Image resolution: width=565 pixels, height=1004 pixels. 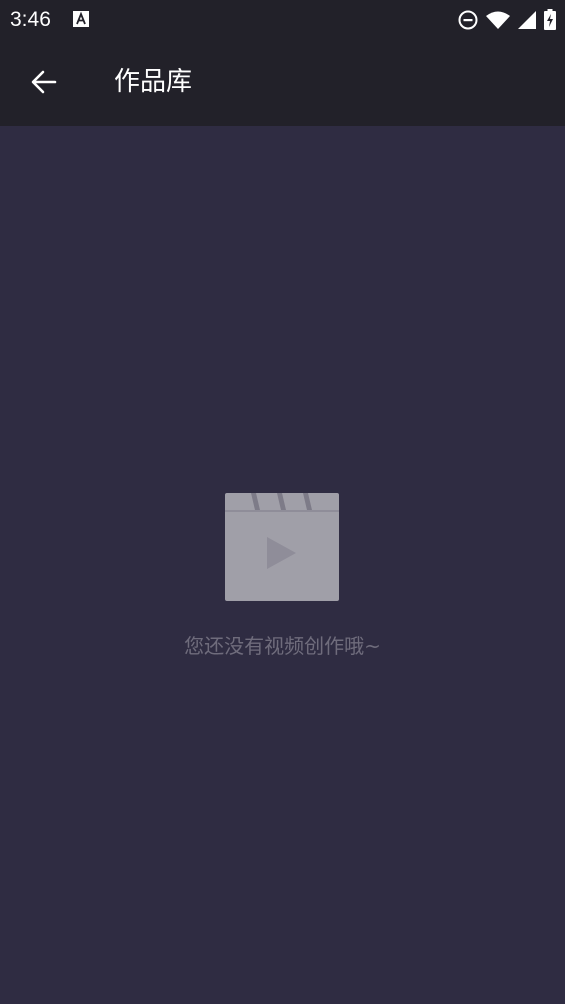 I want to click on status-icons, so click(x=507, y=20).